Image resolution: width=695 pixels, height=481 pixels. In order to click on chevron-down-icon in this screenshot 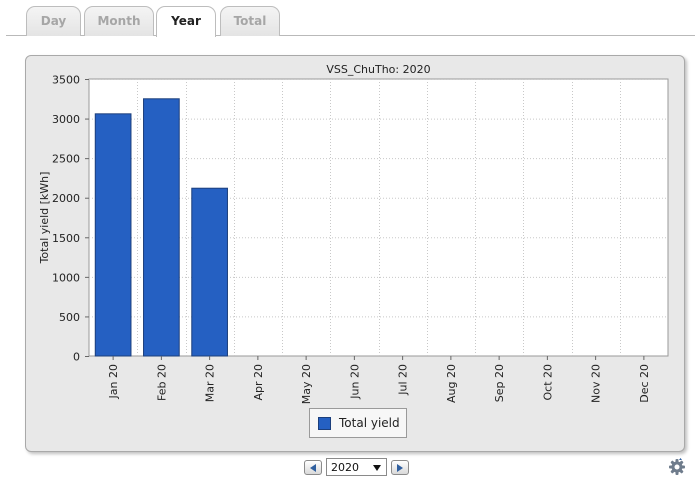, I will do `click(377, 468)`.